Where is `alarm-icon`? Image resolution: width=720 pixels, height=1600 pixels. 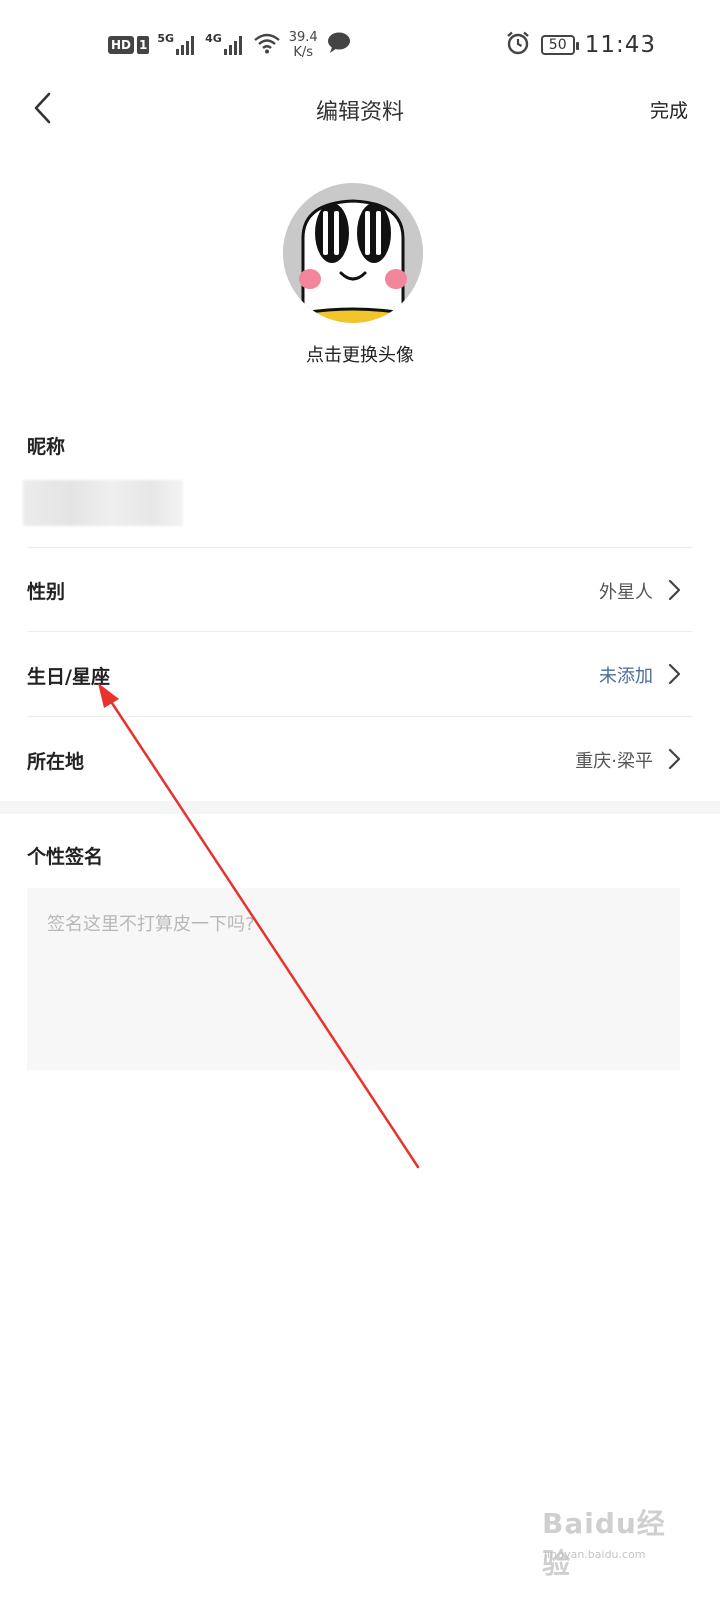
alarm-icon is located at coordinates (518, 45).